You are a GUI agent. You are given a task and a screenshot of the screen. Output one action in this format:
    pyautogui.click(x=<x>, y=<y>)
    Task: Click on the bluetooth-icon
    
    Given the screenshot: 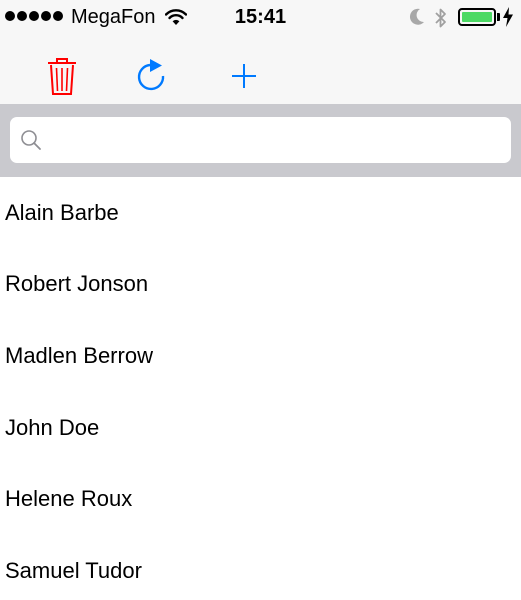 What is the action you would take?
    pyautogui.click(x=441, y=20)
    